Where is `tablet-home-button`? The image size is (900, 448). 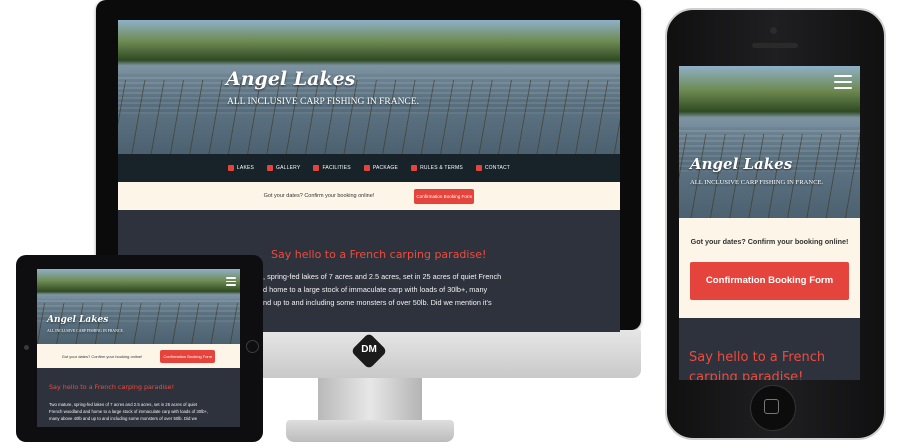 tablet-home-button is located at coordinates (252, 346).